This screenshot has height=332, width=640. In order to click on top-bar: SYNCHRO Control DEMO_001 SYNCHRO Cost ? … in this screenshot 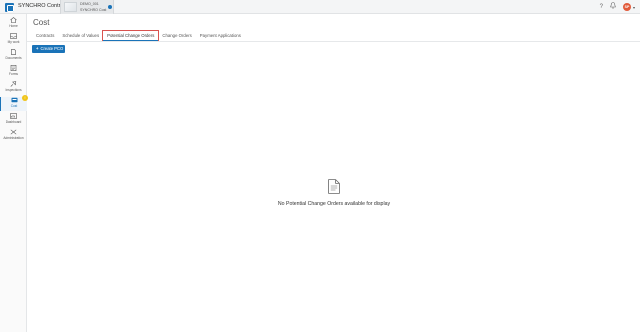, I will do `click(320, 7)`.